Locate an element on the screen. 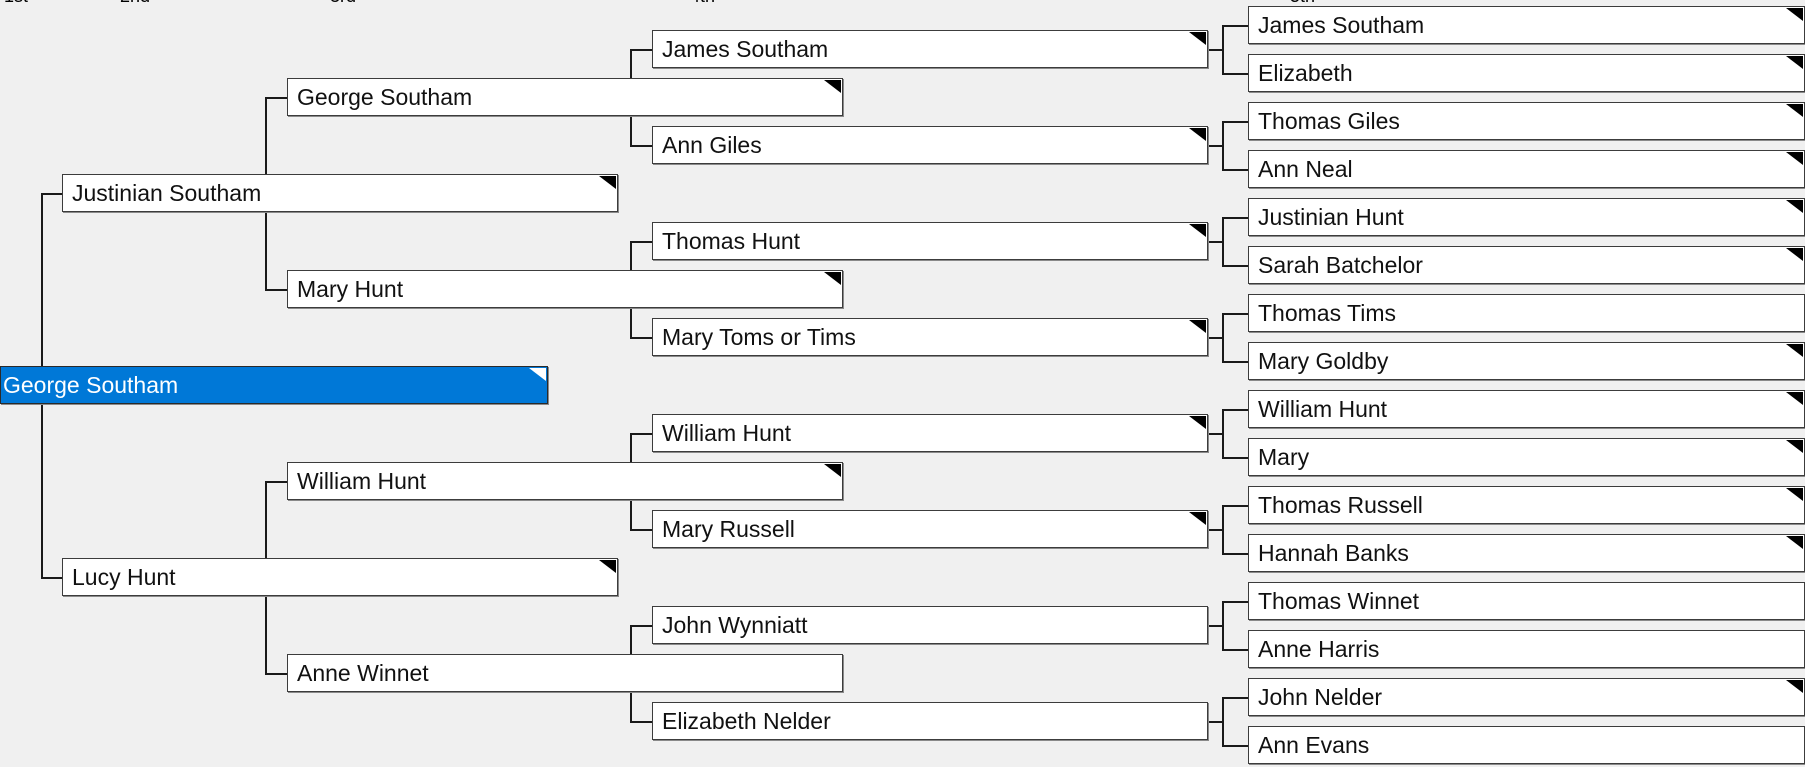 This screenshot has width=1805, height=767. person-name: Anne Winnet is located at coordinates (363, 673).